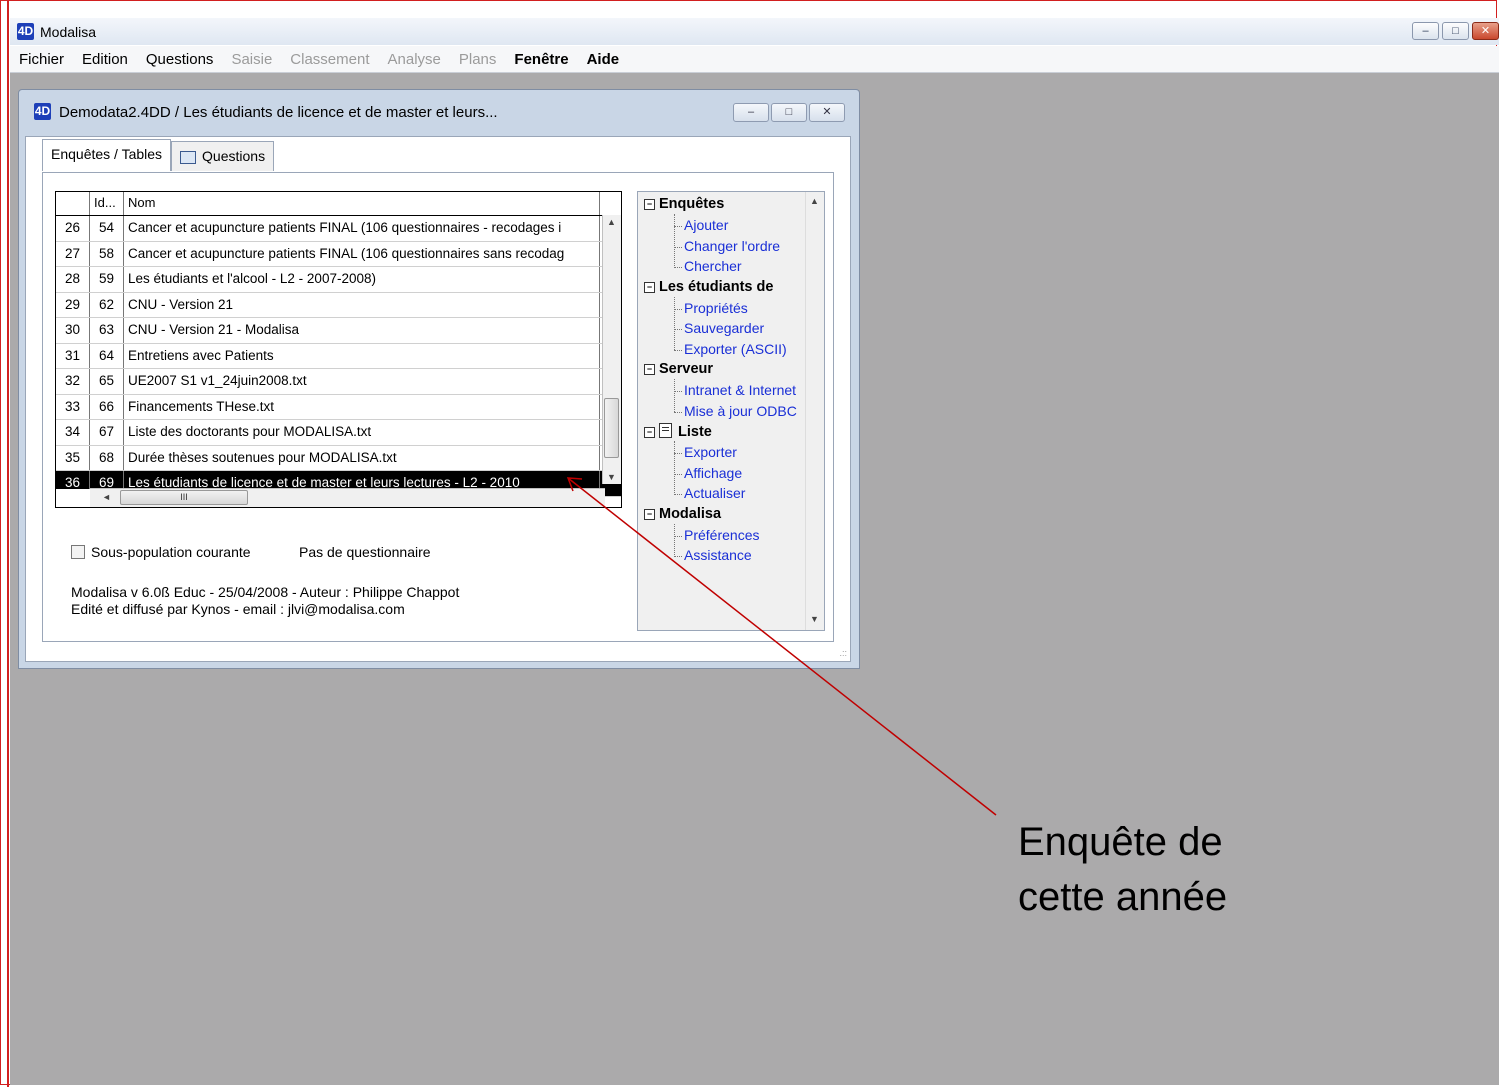 The image size is (1499, 1087). I want to click on tab-questions: Questions, so click(223, 156).